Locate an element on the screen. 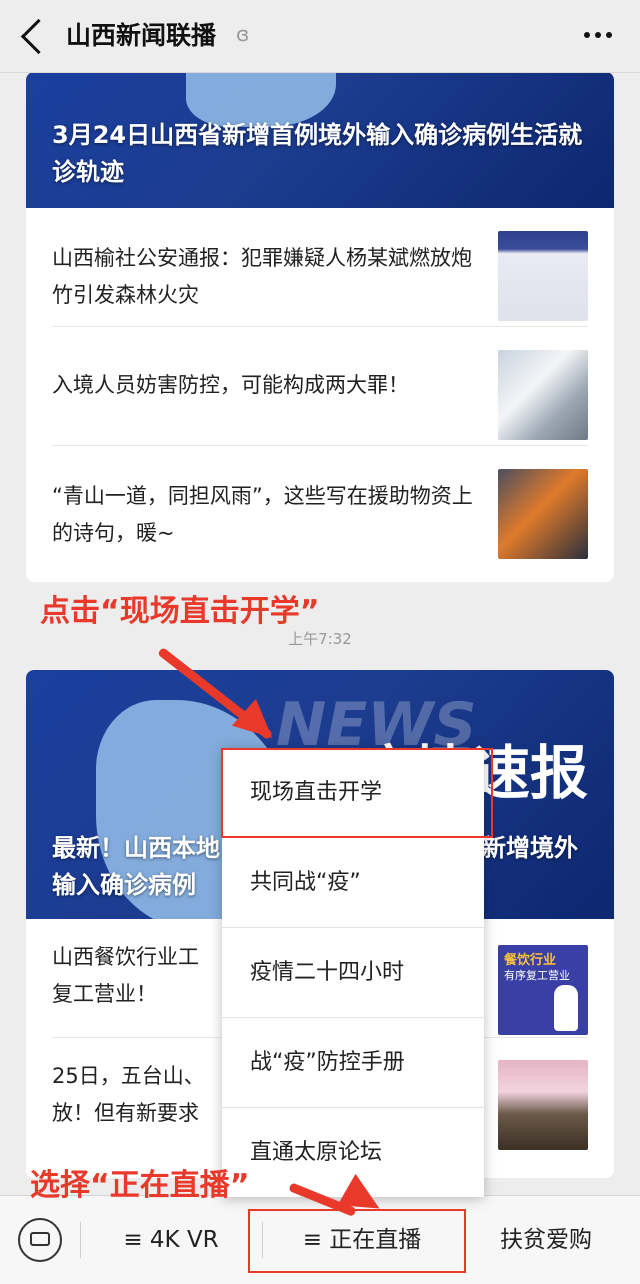 The image size is (640, 1284). menu-item-fight-epidemic: 共同战“疫” is located at coordinates (353, 883).